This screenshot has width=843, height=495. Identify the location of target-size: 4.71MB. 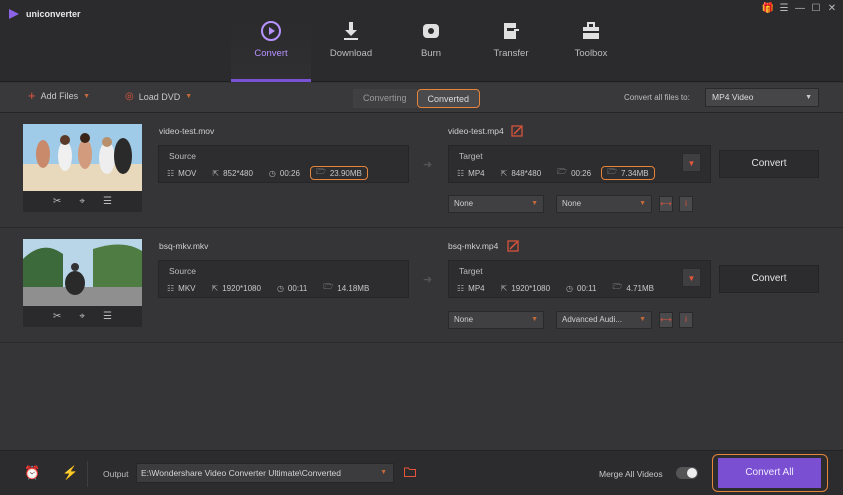
(640, 288).